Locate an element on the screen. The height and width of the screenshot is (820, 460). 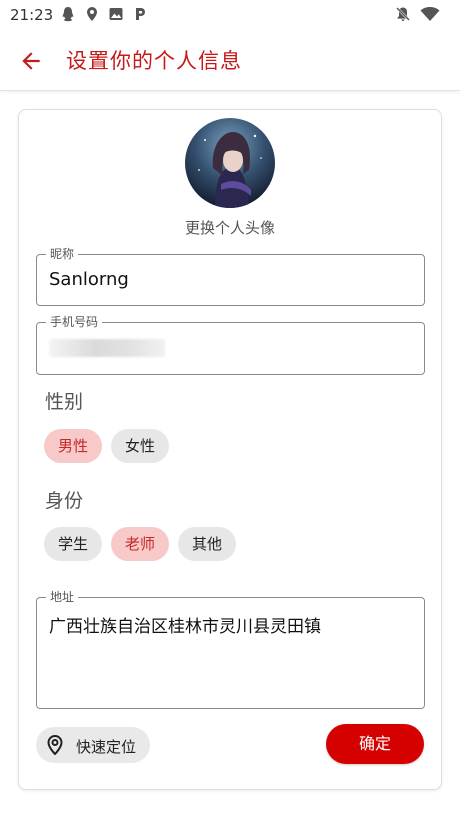
page-title: 设置你的个人信息 is located at coordinates (154, 61).